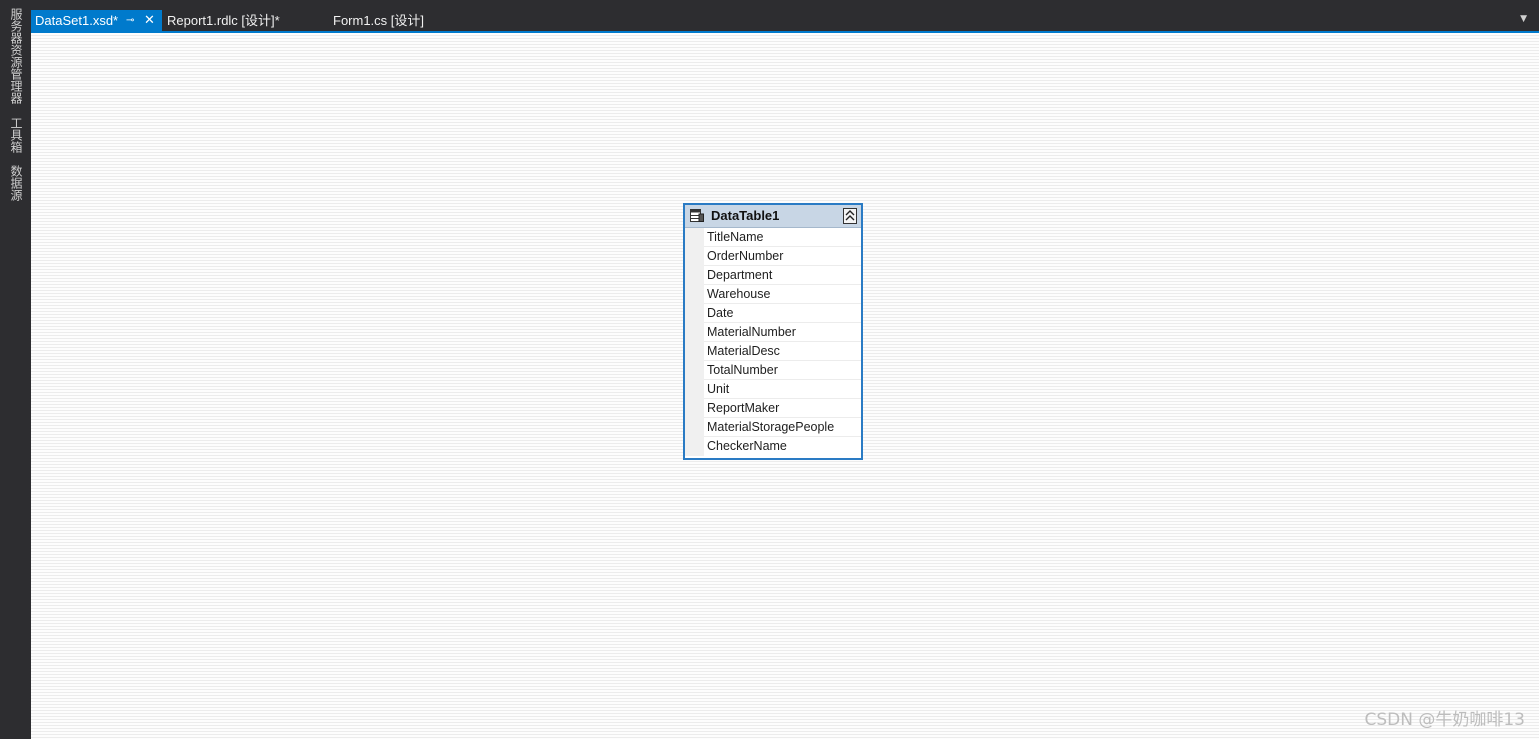 The width and height of the screenshot is (1539, 739). I want to click on column-name: MaterialNumber, so click(751, 332).